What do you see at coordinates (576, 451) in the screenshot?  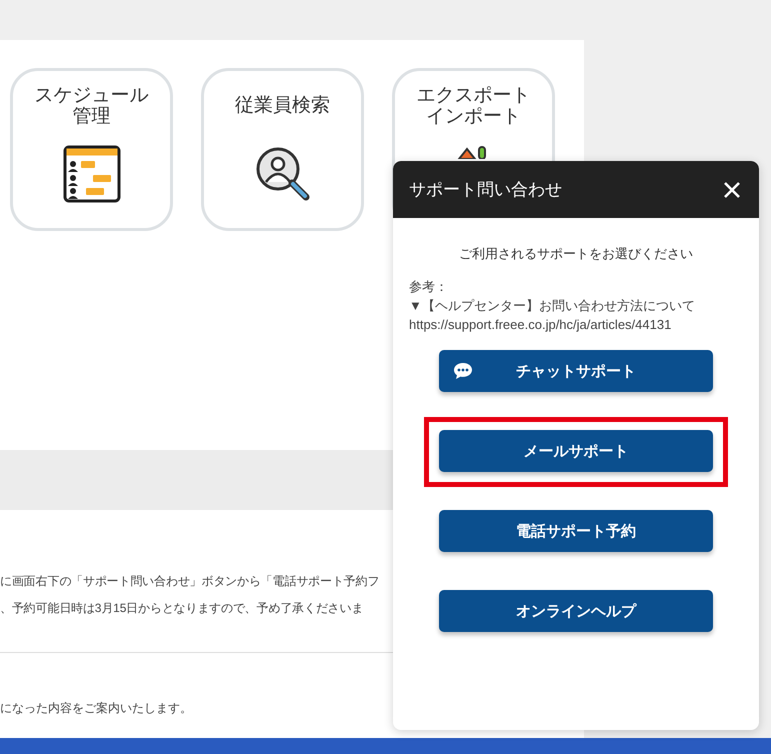 I see `support-button: メールサポート` at bounding box center [576, 451].